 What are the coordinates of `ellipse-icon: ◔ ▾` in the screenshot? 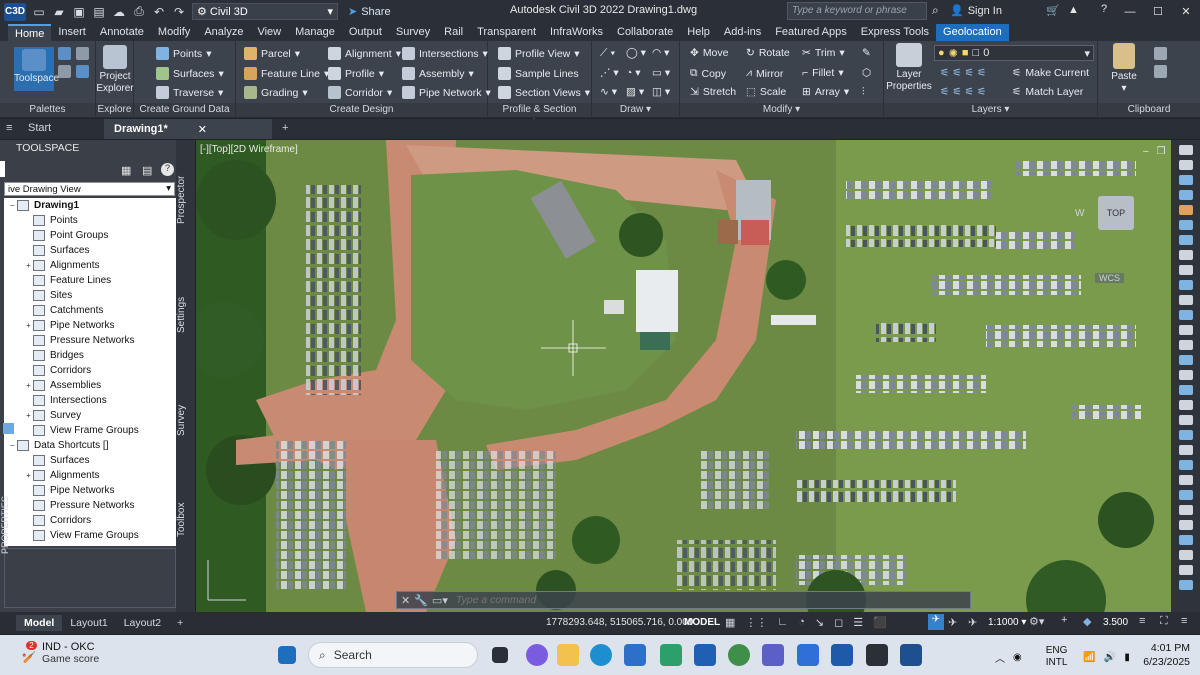 It's located at (633, 73).